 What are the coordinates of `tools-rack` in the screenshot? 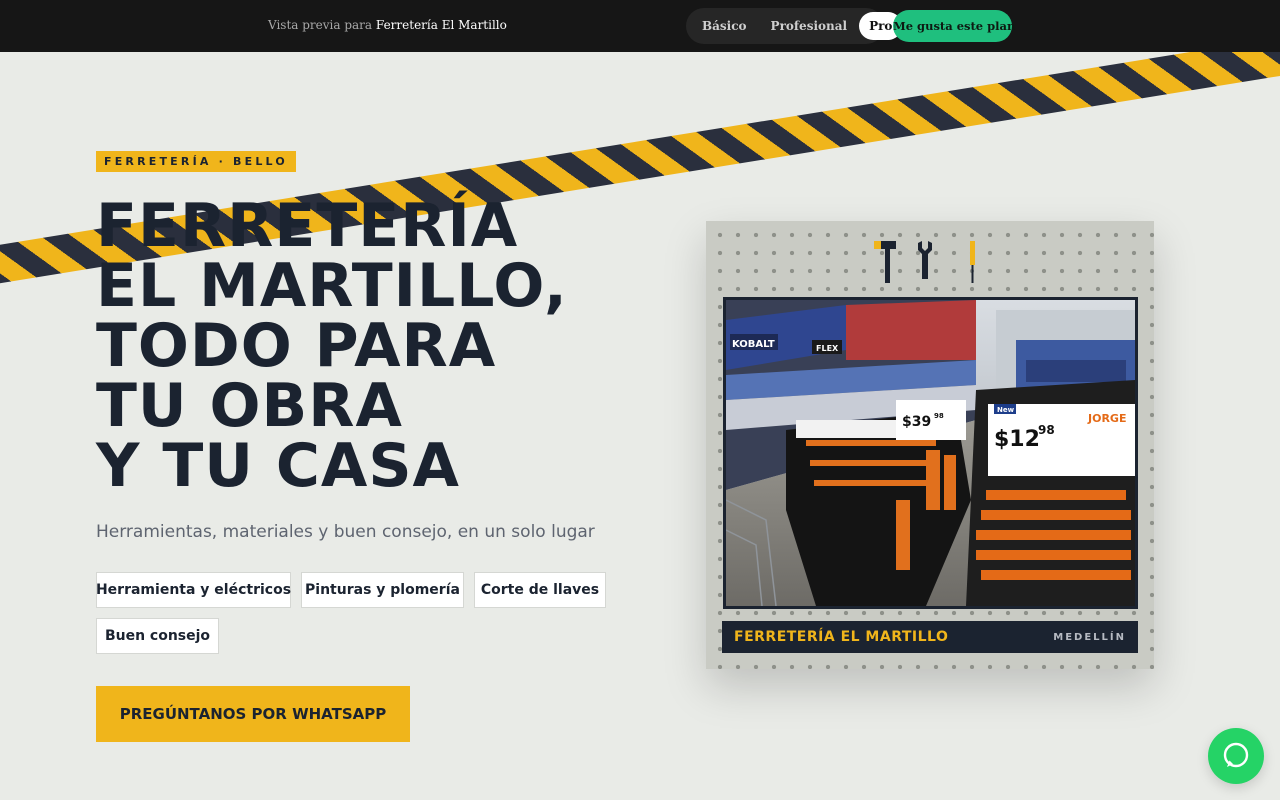 It's located at (924, 262).